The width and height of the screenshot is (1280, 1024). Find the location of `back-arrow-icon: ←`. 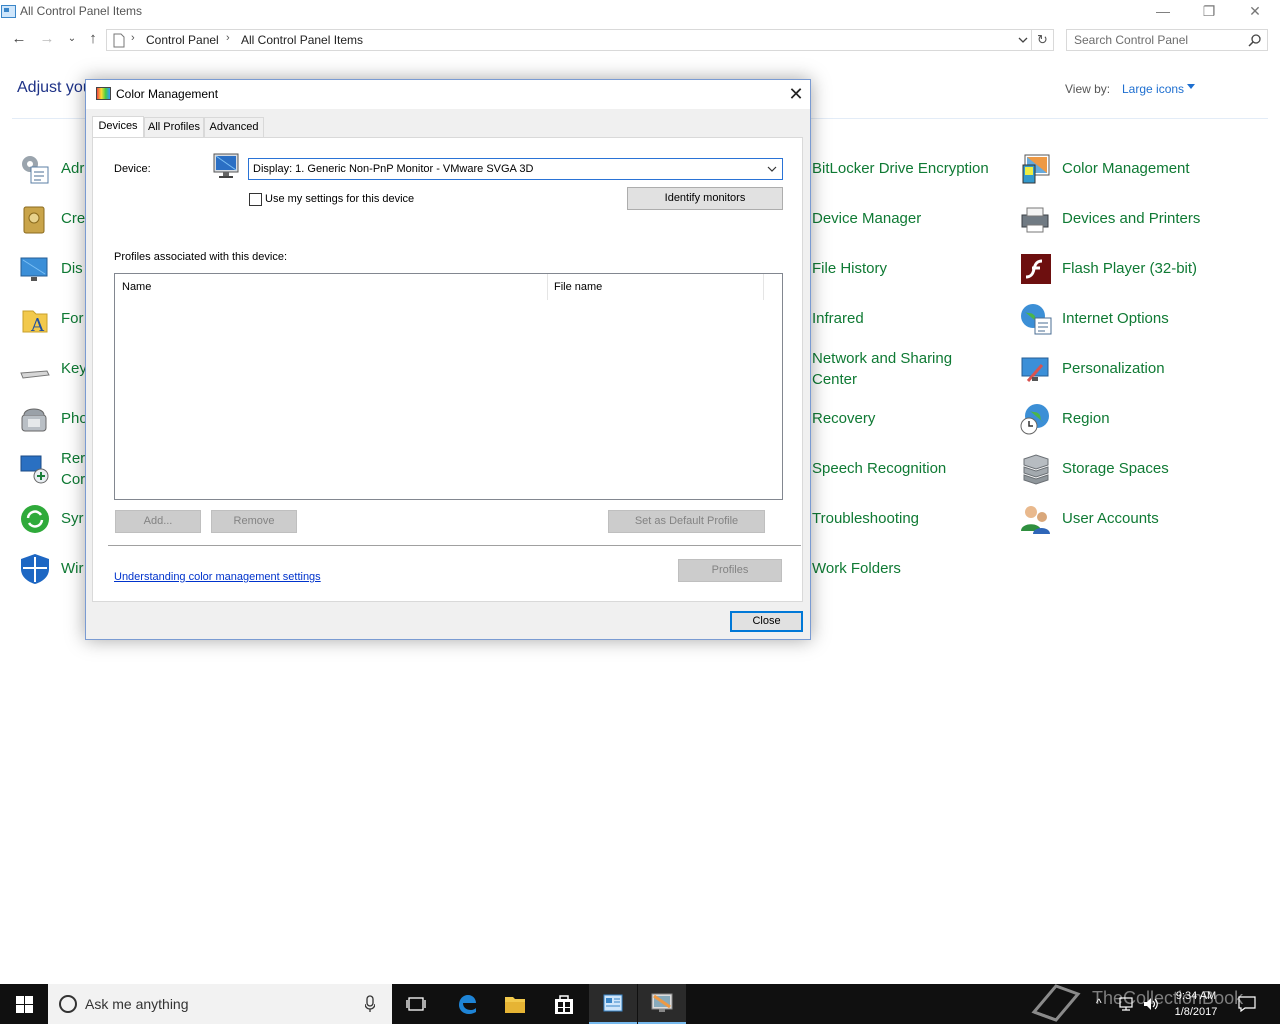

back-arrow-icon: ← is located at coordinates (19, 40).